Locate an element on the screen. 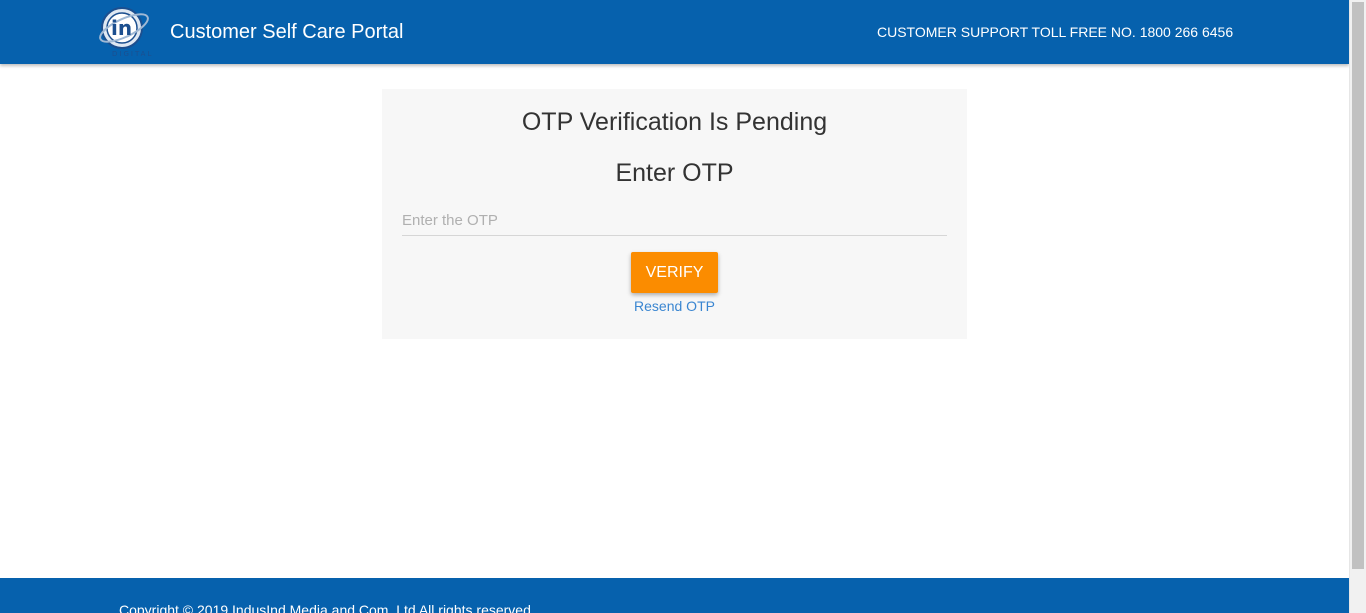 This screenshot has height=613, width=1366. verify-button: VERIFY is located at coordinates (674, 272).